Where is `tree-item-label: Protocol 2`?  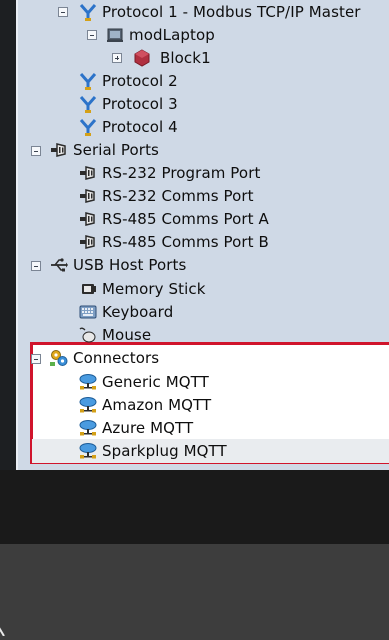 tree-item-label: Protocol 2 is located at coordinates (140, 80).